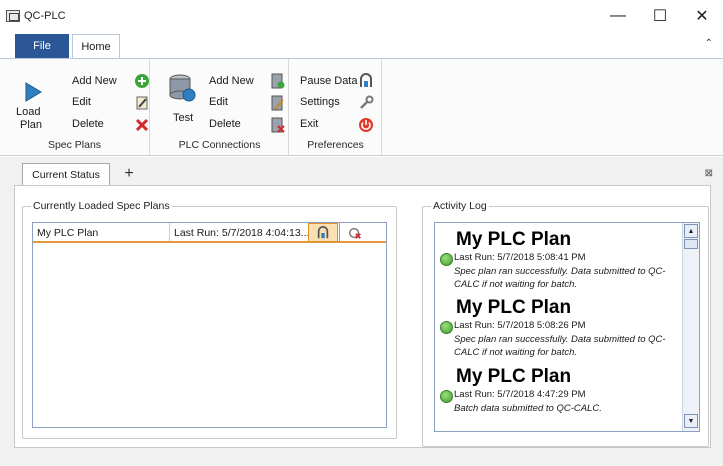  What do you see at coordinates (183, 118) in the screenshot?
I see `plc-test-button: Test` at bounding box center [183, 118].